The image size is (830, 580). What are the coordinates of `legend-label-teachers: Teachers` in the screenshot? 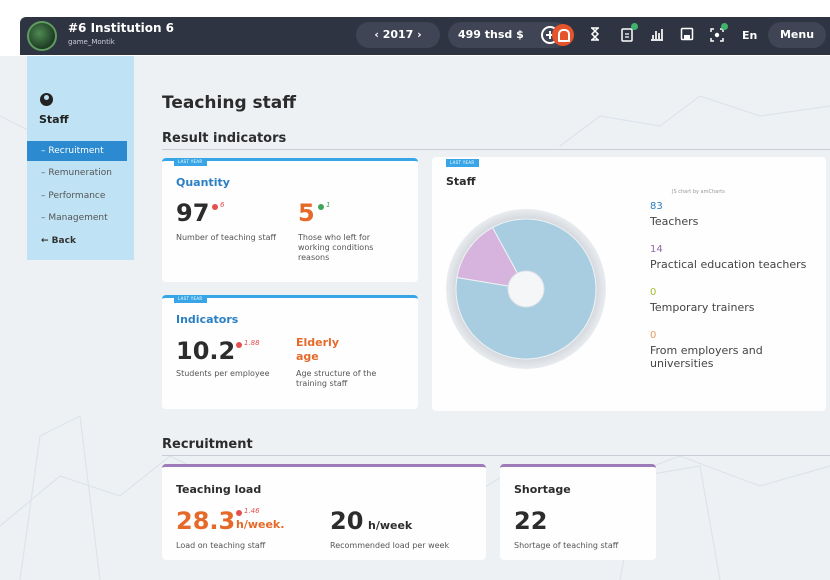 It's located at (674, 221).